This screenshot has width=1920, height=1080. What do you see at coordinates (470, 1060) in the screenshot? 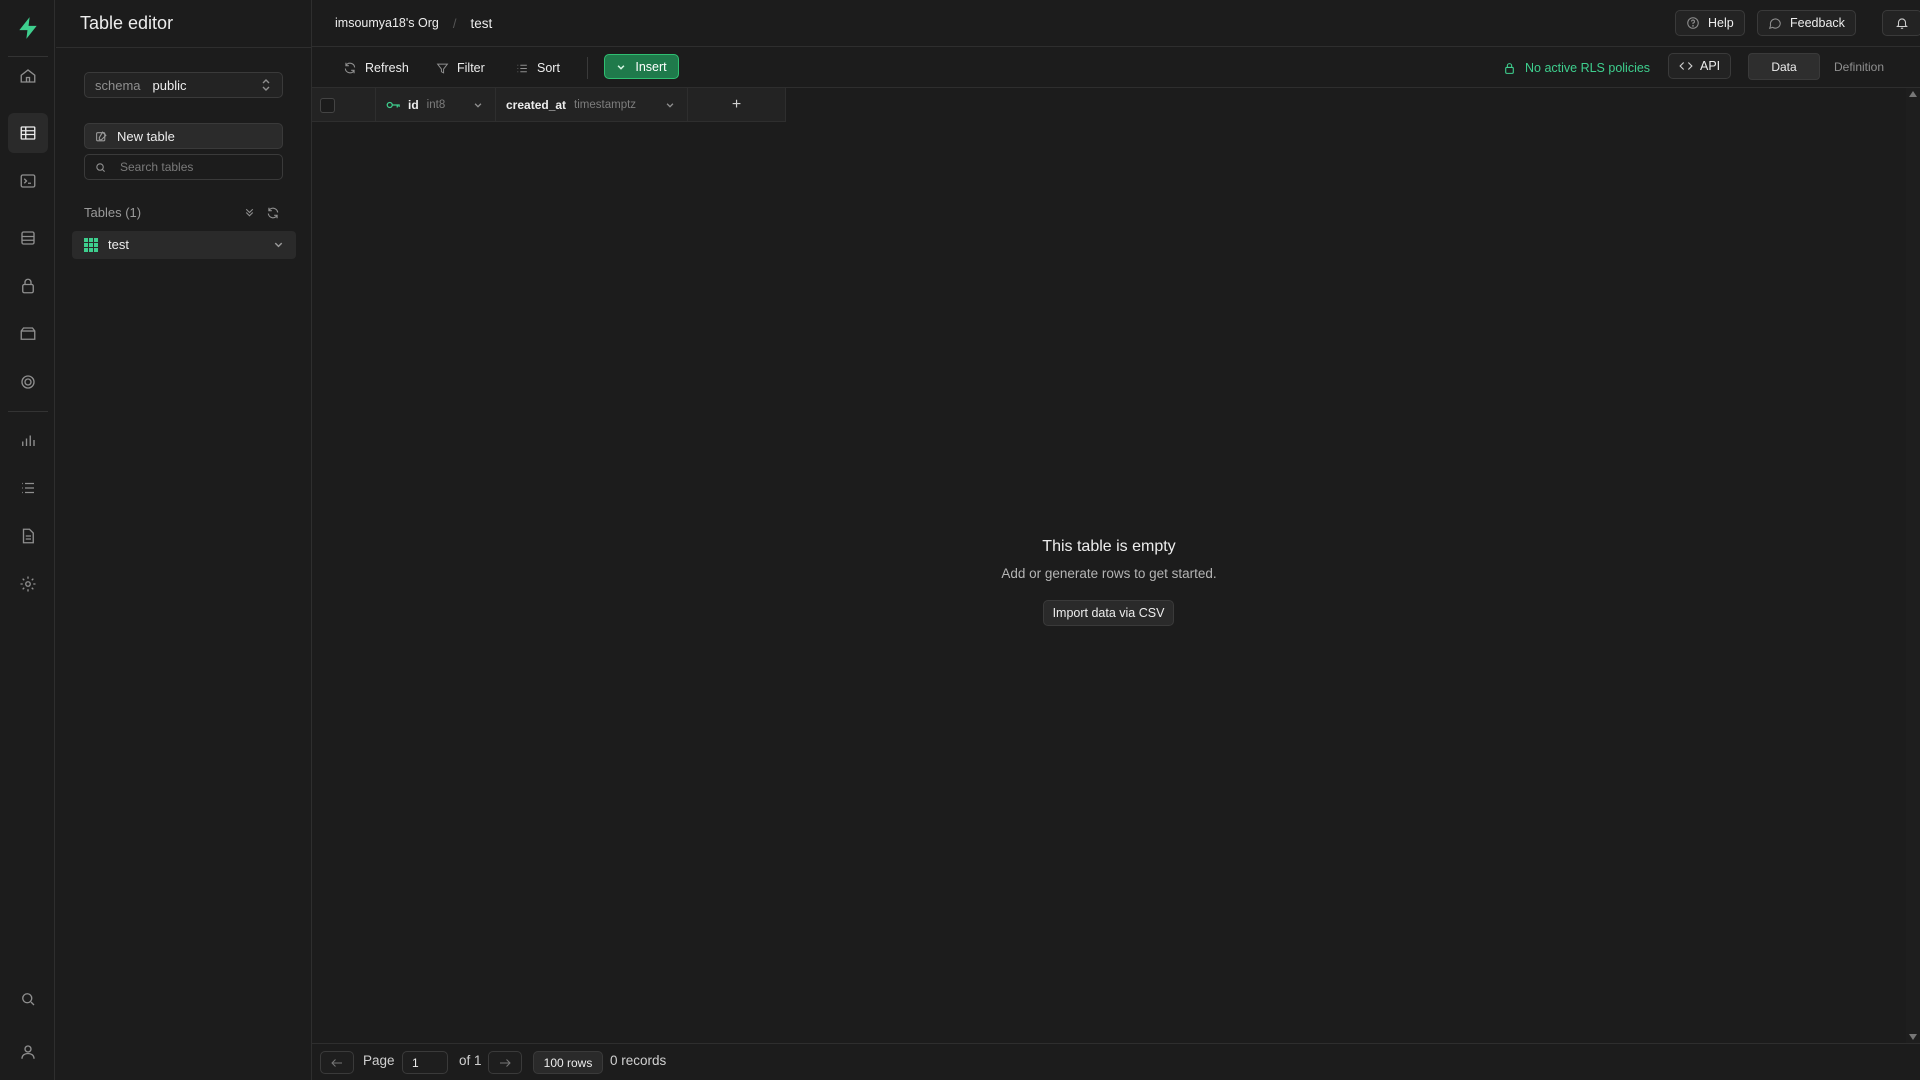
I see `page-total: of 1` at bounding box center [470, 1060].